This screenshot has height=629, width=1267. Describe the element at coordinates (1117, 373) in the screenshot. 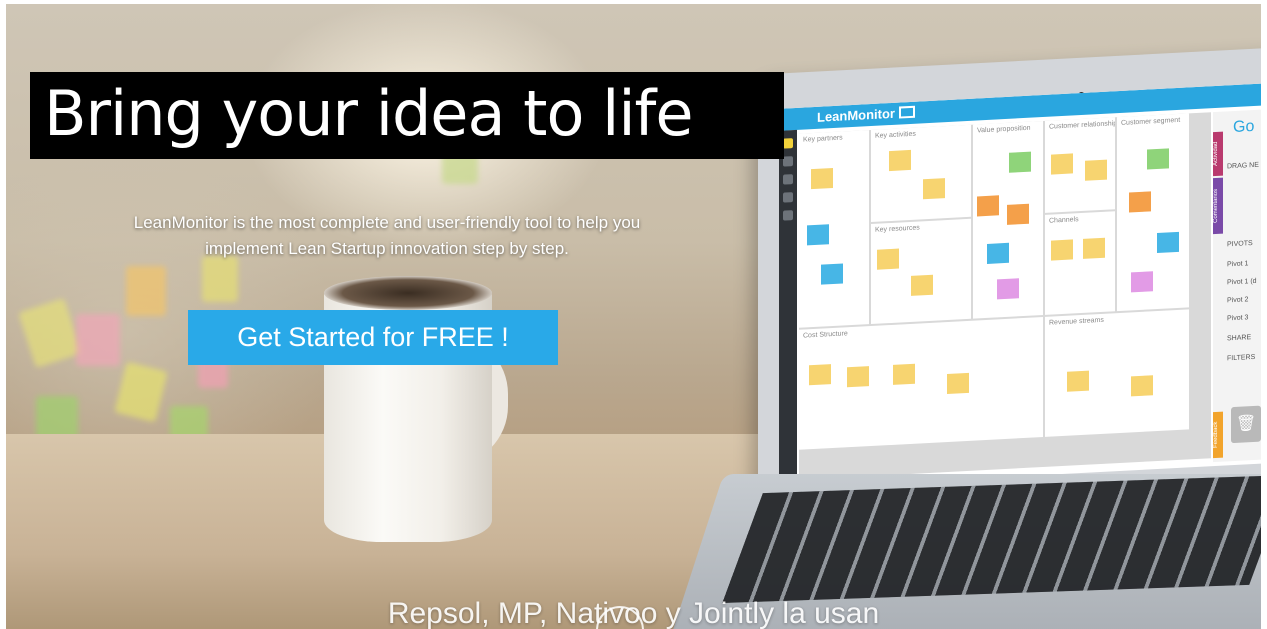

I see `block-revenue-streams: Revenue streams` at that location.